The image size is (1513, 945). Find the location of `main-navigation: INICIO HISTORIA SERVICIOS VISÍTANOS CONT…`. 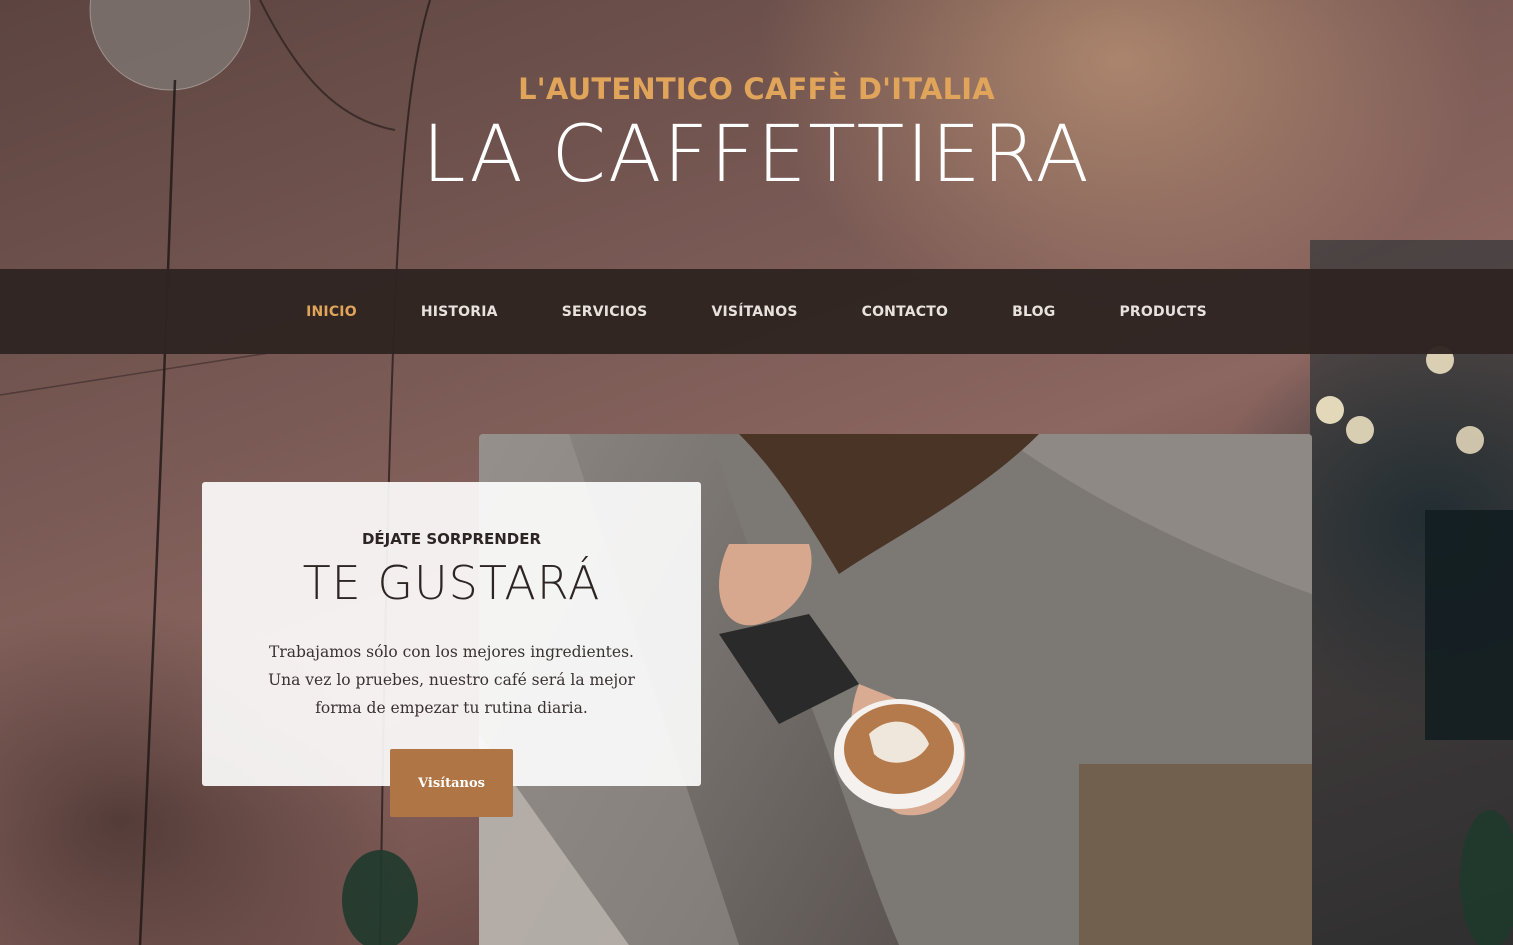

main-navigation: INICIO HISTORIA SERVICIOS VISÍTANOS CONT… is located at coordinates (756, 311).